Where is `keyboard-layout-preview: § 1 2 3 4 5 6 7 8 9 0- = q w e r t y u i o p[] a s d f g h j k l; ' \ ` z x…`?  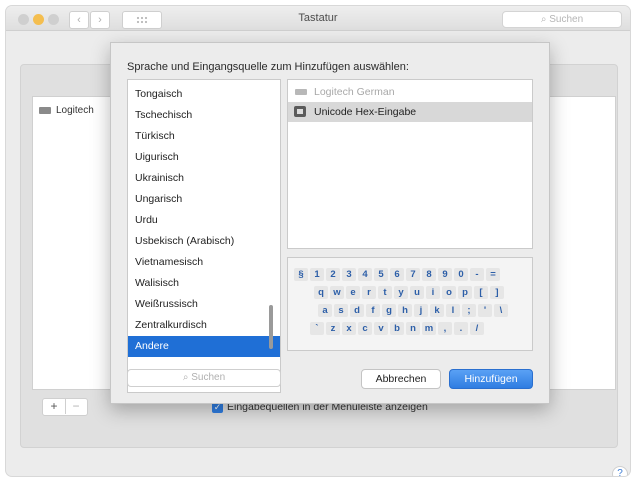 keyboard-layout-preview: § 1 2 3 4 5 6 7 8 9 0- = q w e r t y u i o p[] a s d f g h j k l; ' \ ` z x… is located at coordinates (410, 304).